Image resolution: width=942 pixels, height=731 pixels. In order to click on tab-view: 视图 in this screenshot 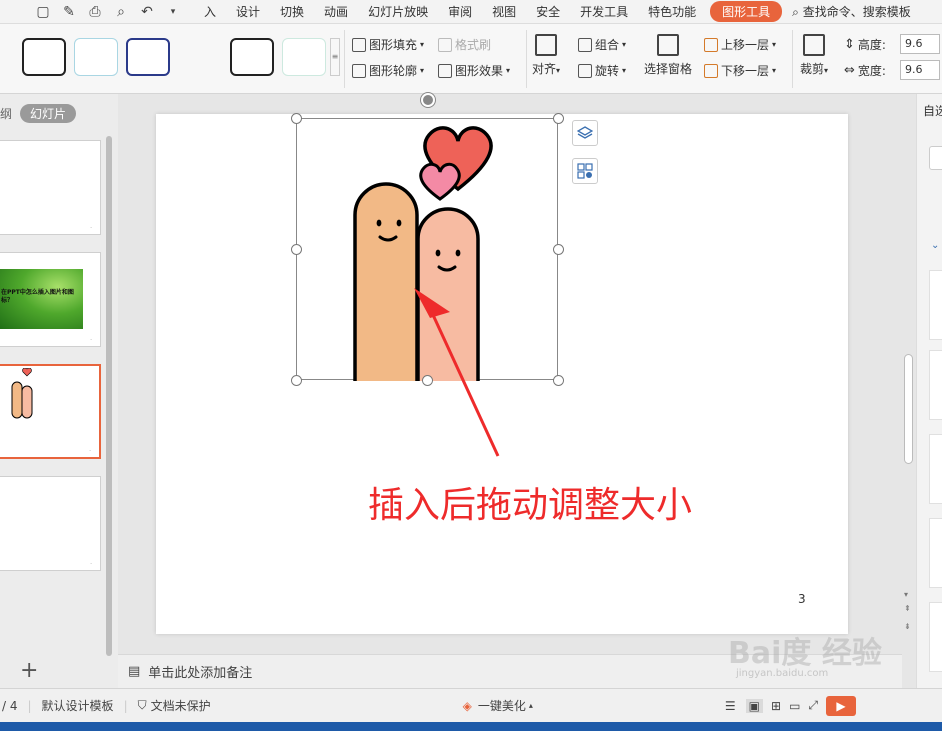, I will do `click(504, 11)`.